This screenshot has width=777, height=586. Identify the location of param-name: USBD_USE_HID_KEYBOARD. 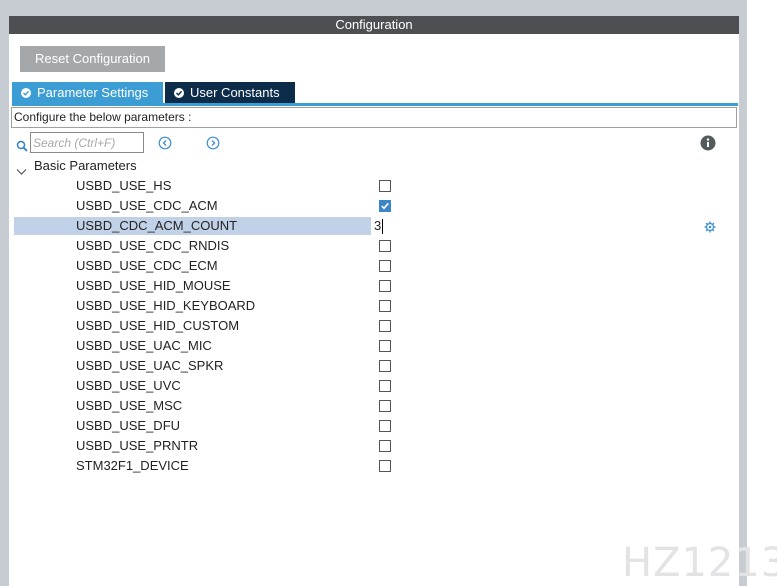
(166, 305).